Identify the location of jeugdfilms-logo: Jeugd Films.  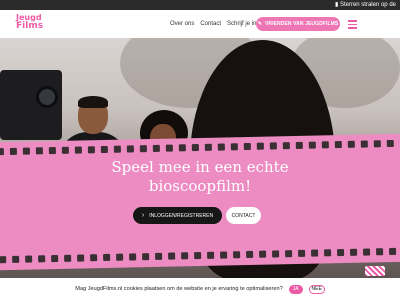
(30, 22).